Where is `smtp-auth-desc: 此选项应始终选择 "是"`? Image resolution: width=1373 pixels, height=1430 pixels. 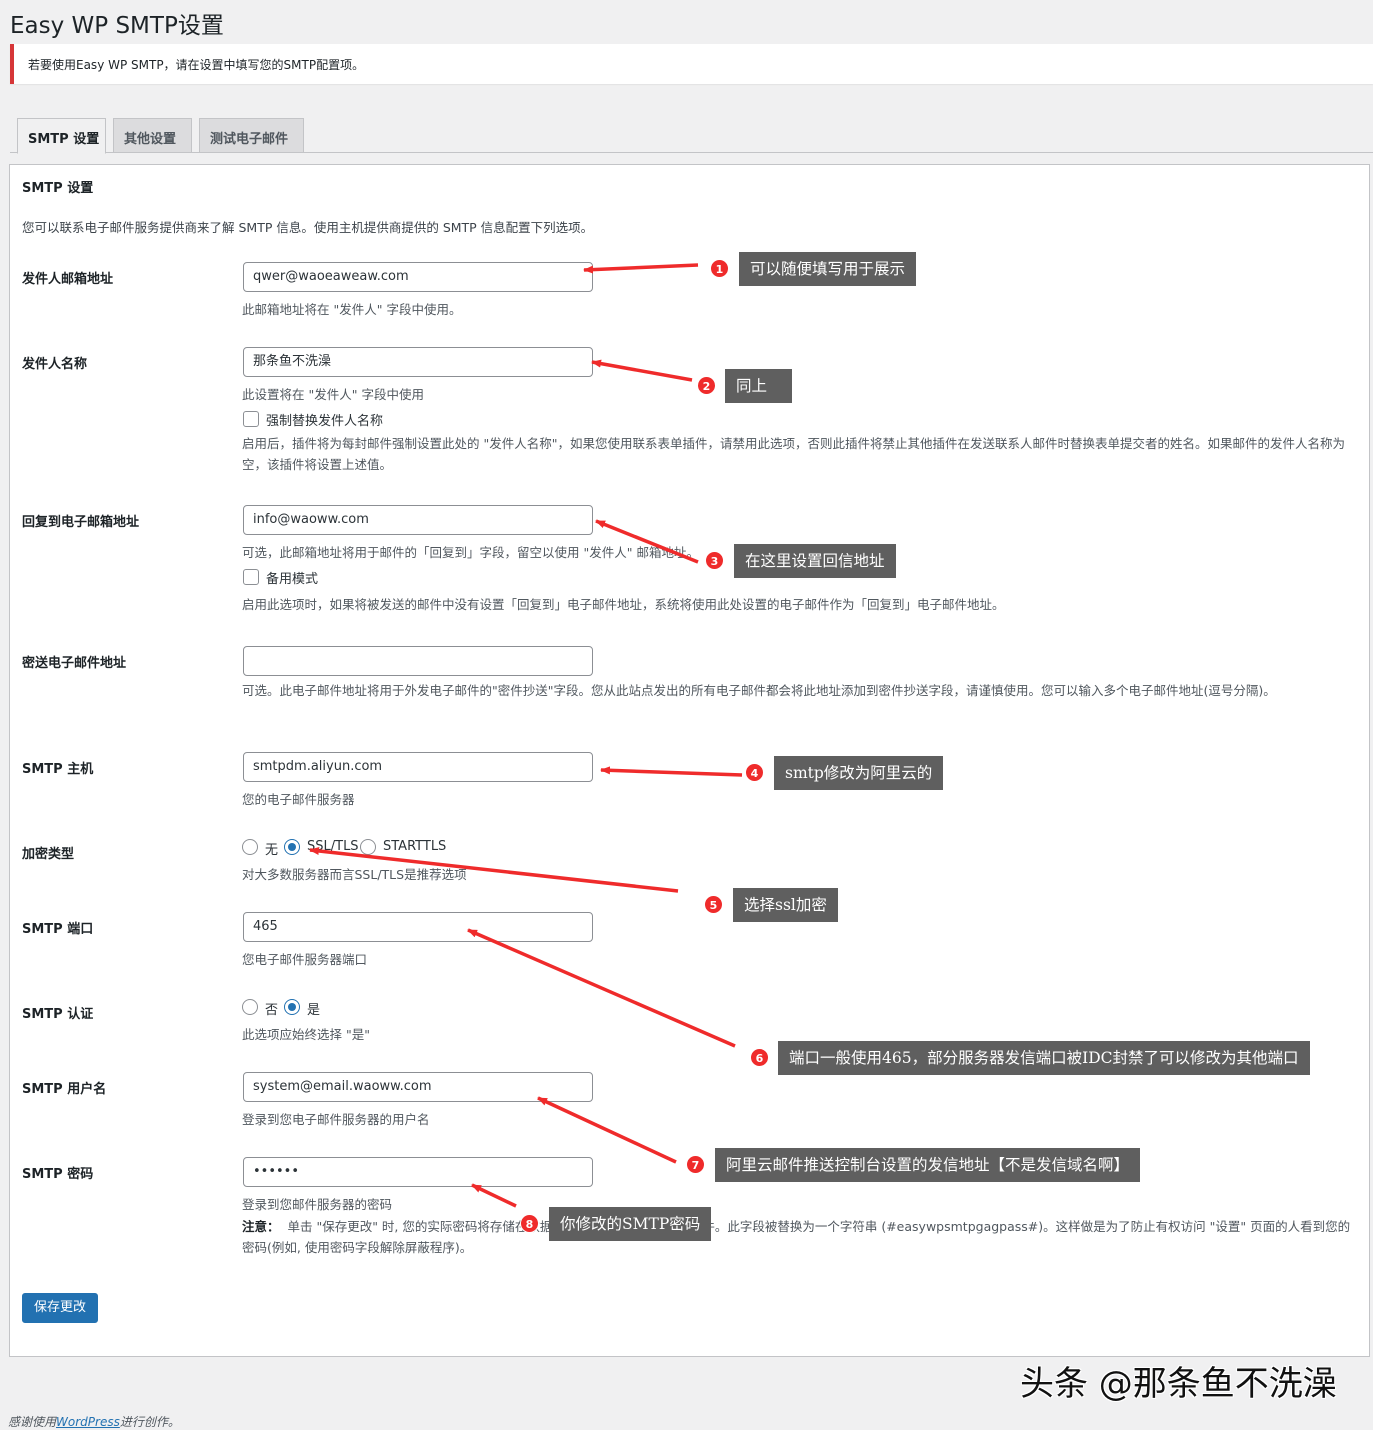 smtp-auth-desc: 此选项应始终选择 "是" is located at coordinates (306, 1034).